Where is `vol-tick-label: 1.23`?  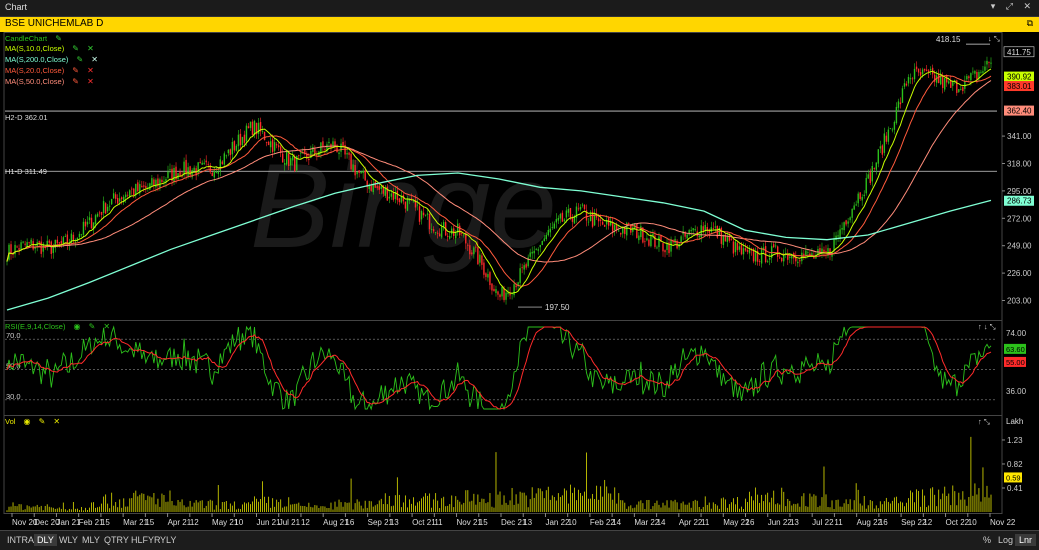 vol-tick-label: 1.23 is located at coordinates (1015, 440).